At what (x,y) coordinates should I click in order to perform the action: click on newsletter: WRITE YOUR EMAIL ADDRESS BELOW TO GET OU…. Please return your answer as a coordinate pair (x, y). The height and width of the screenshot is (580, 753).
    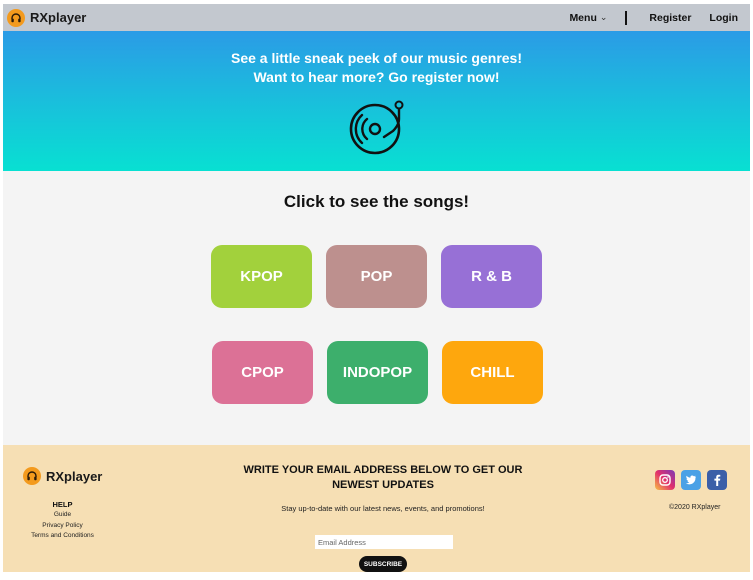
    Looking at the image, I should click on (383, 517).